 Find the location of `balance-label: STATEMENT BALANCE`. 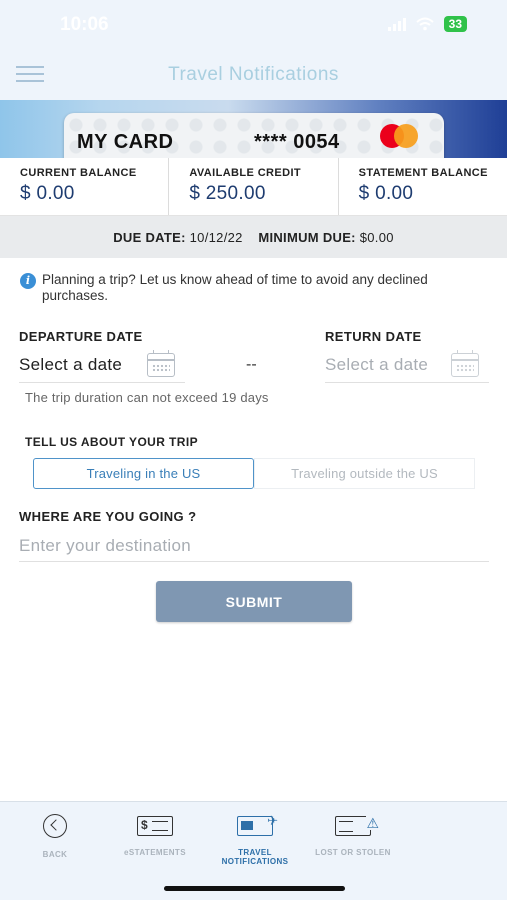

balance-label: STATEMENT BALANCE is located at coordinates (423, 173).